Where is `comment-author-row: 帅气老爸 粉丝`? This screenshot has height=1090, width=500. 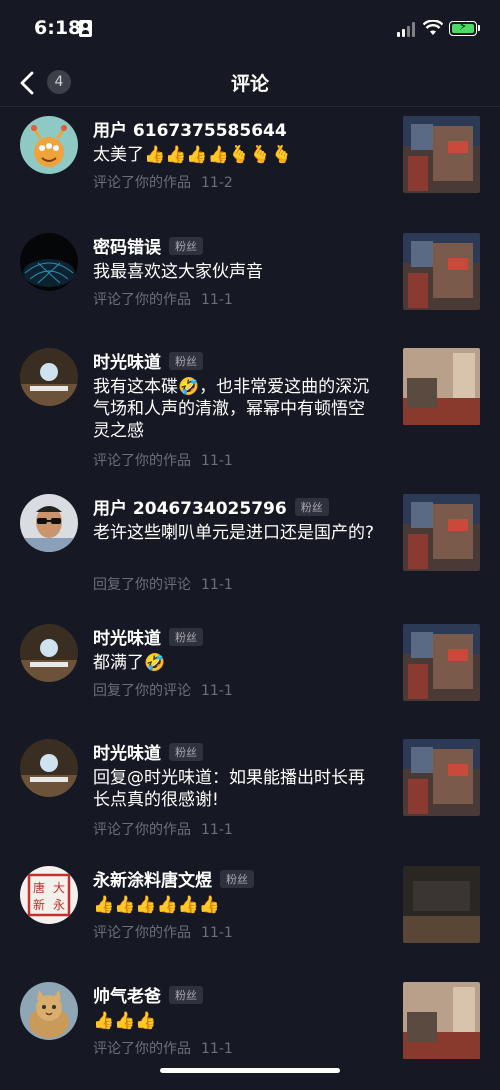
comment-author-row: 帅气老爸 粉丝 is located at coordinates (148, 994).